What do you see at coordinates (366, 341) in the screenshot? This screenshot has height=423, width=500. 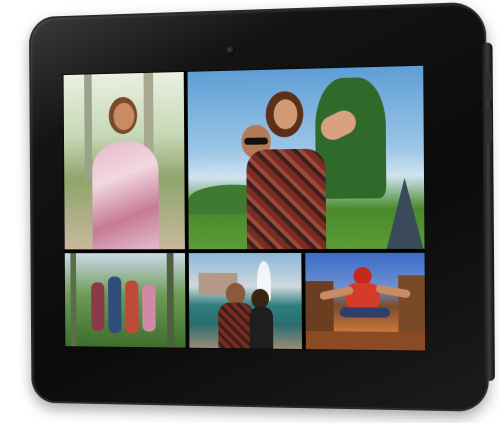 I see `street` at bounding box center [366, 341].